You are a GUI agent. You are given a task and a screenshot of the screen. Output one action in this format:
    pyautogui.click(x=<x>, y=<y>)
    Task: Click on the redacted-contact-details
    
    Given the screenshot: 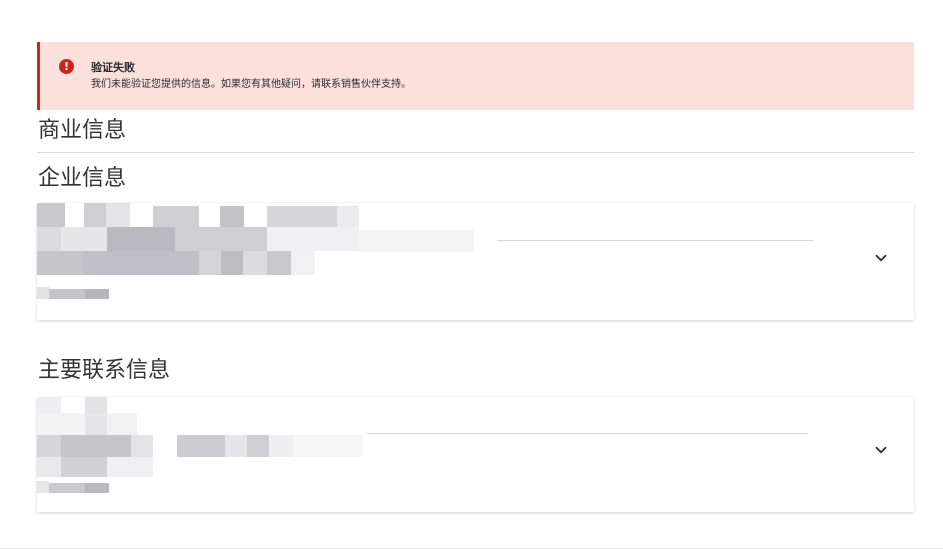 What is the action you would take?
    pyautogui.click(x=227, y=447)
    